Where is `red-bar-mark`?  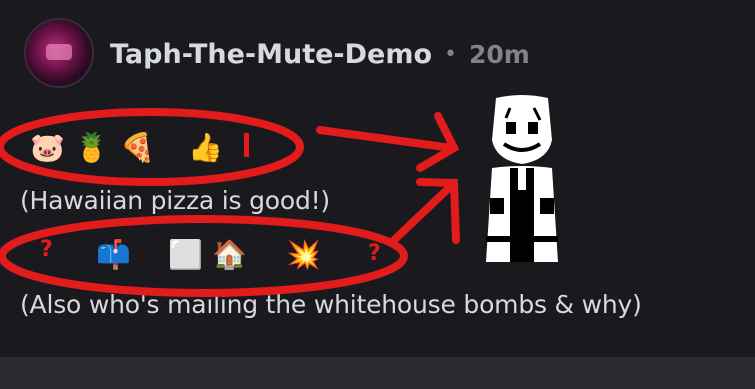
red-bar-mark is located at coordinates (246, 145).